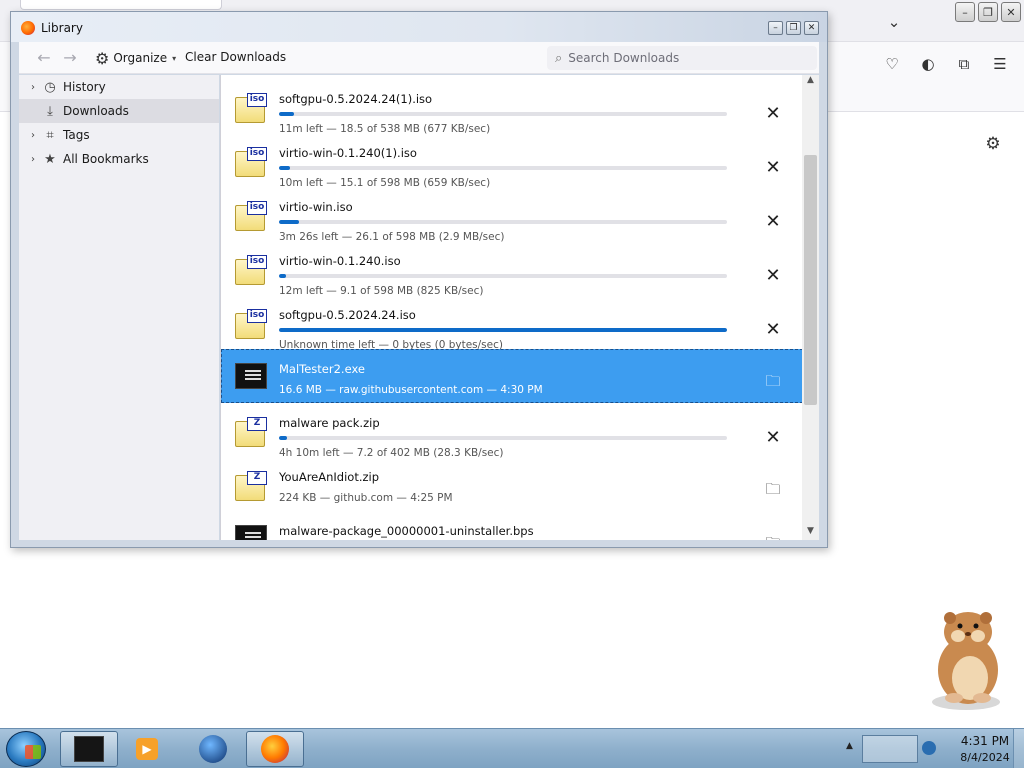 This screenshot has height=768, width=1024. I want to click on organize-button: ⚙ Organize ▾, so click(135, 58).